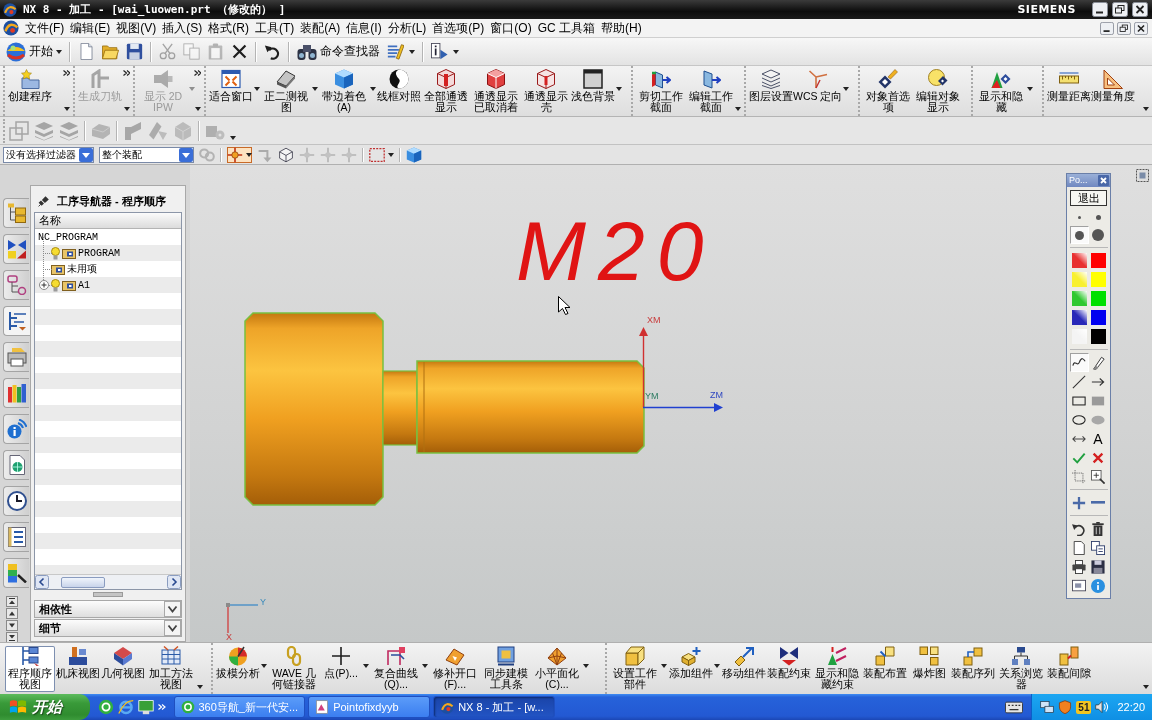  What do you see at coordinates (789, 663) in the screenshot?
I see `toolbar-button: 装配约束` at bounding box center [789, 663].